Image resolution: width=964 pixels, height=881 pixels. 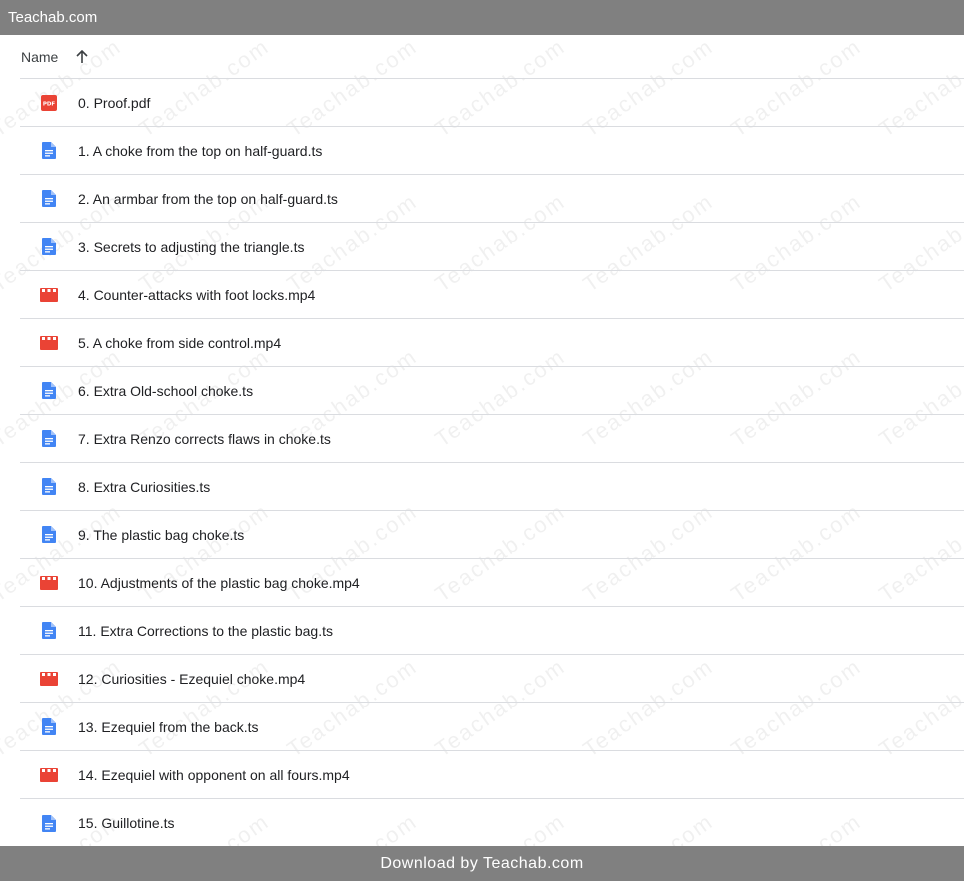 I want to click on file-name: 8. Extra Curiosities.ts, so click(x=144, y=487).